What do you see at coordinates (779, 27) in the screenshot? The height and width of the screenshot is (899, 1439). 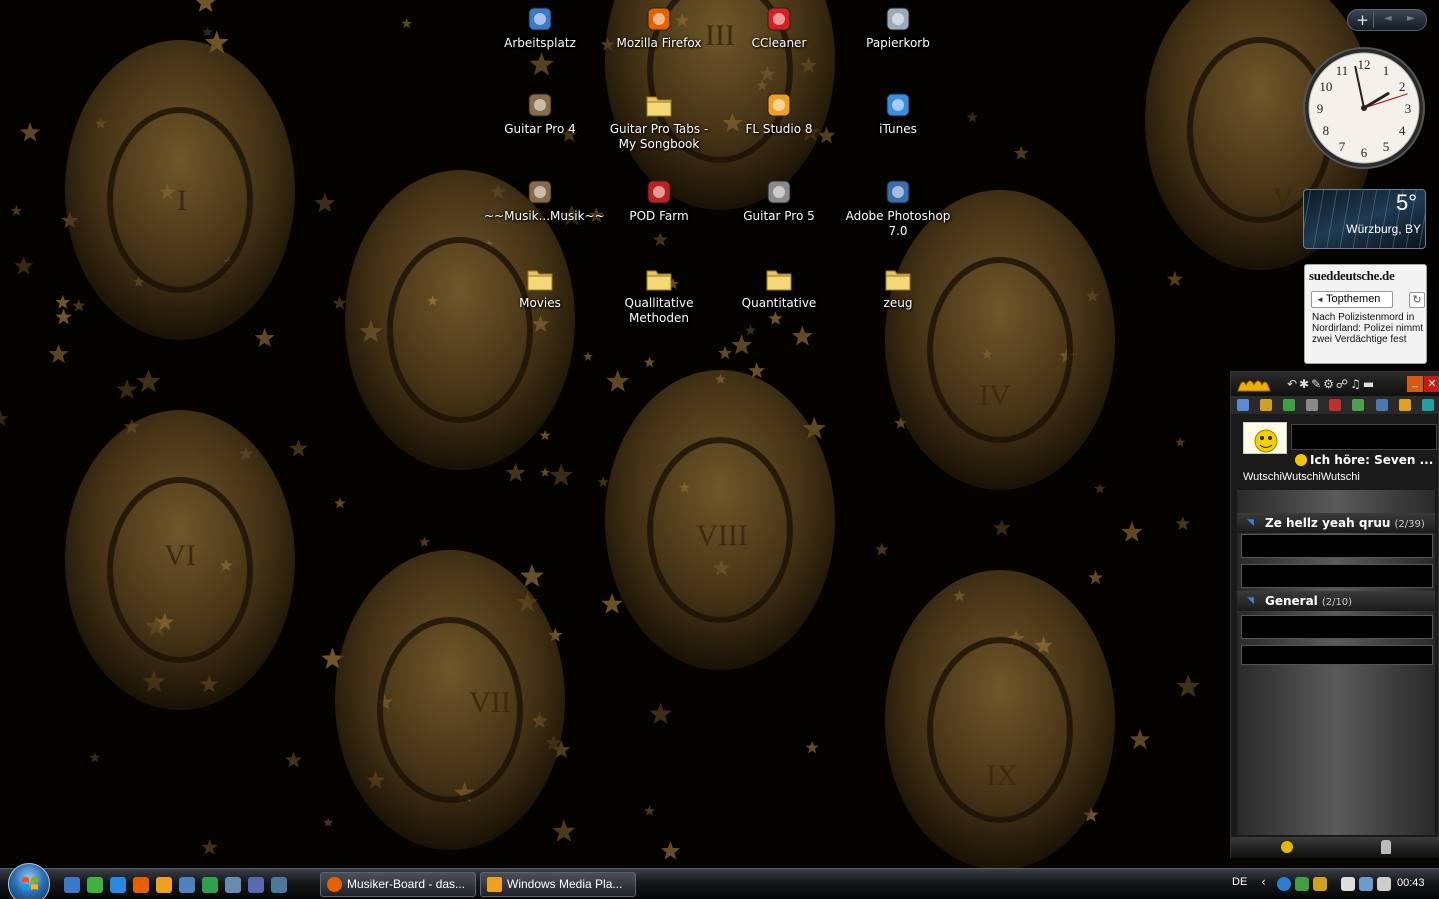 I see `desktop-icon: CCleaner` at bounding box center [779, 27].